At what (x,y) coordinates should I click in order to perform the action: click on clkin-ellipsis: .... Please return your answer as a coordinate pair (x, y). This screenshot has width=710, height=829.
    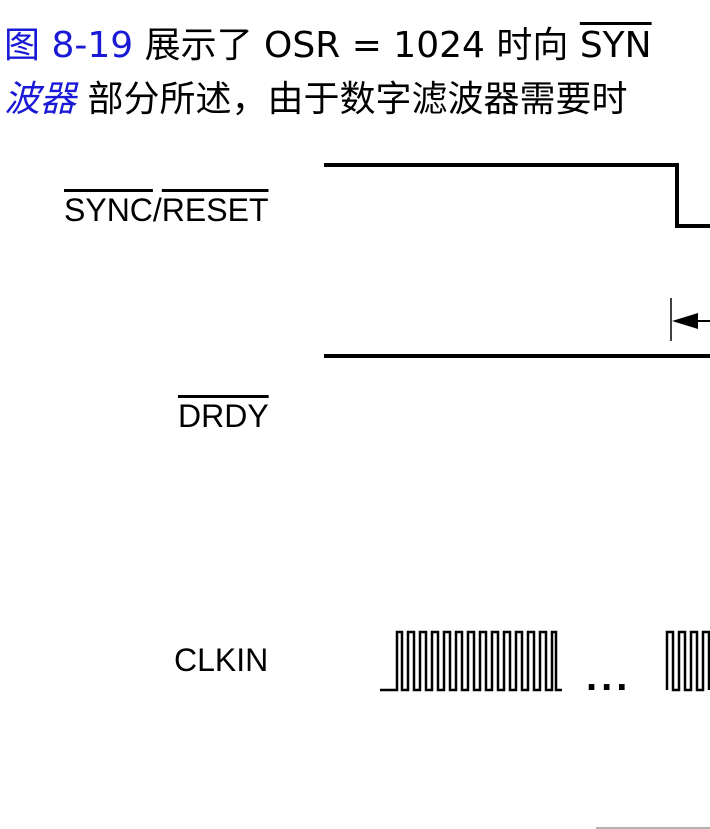
    Looking at the image, I should click on (608, 677).